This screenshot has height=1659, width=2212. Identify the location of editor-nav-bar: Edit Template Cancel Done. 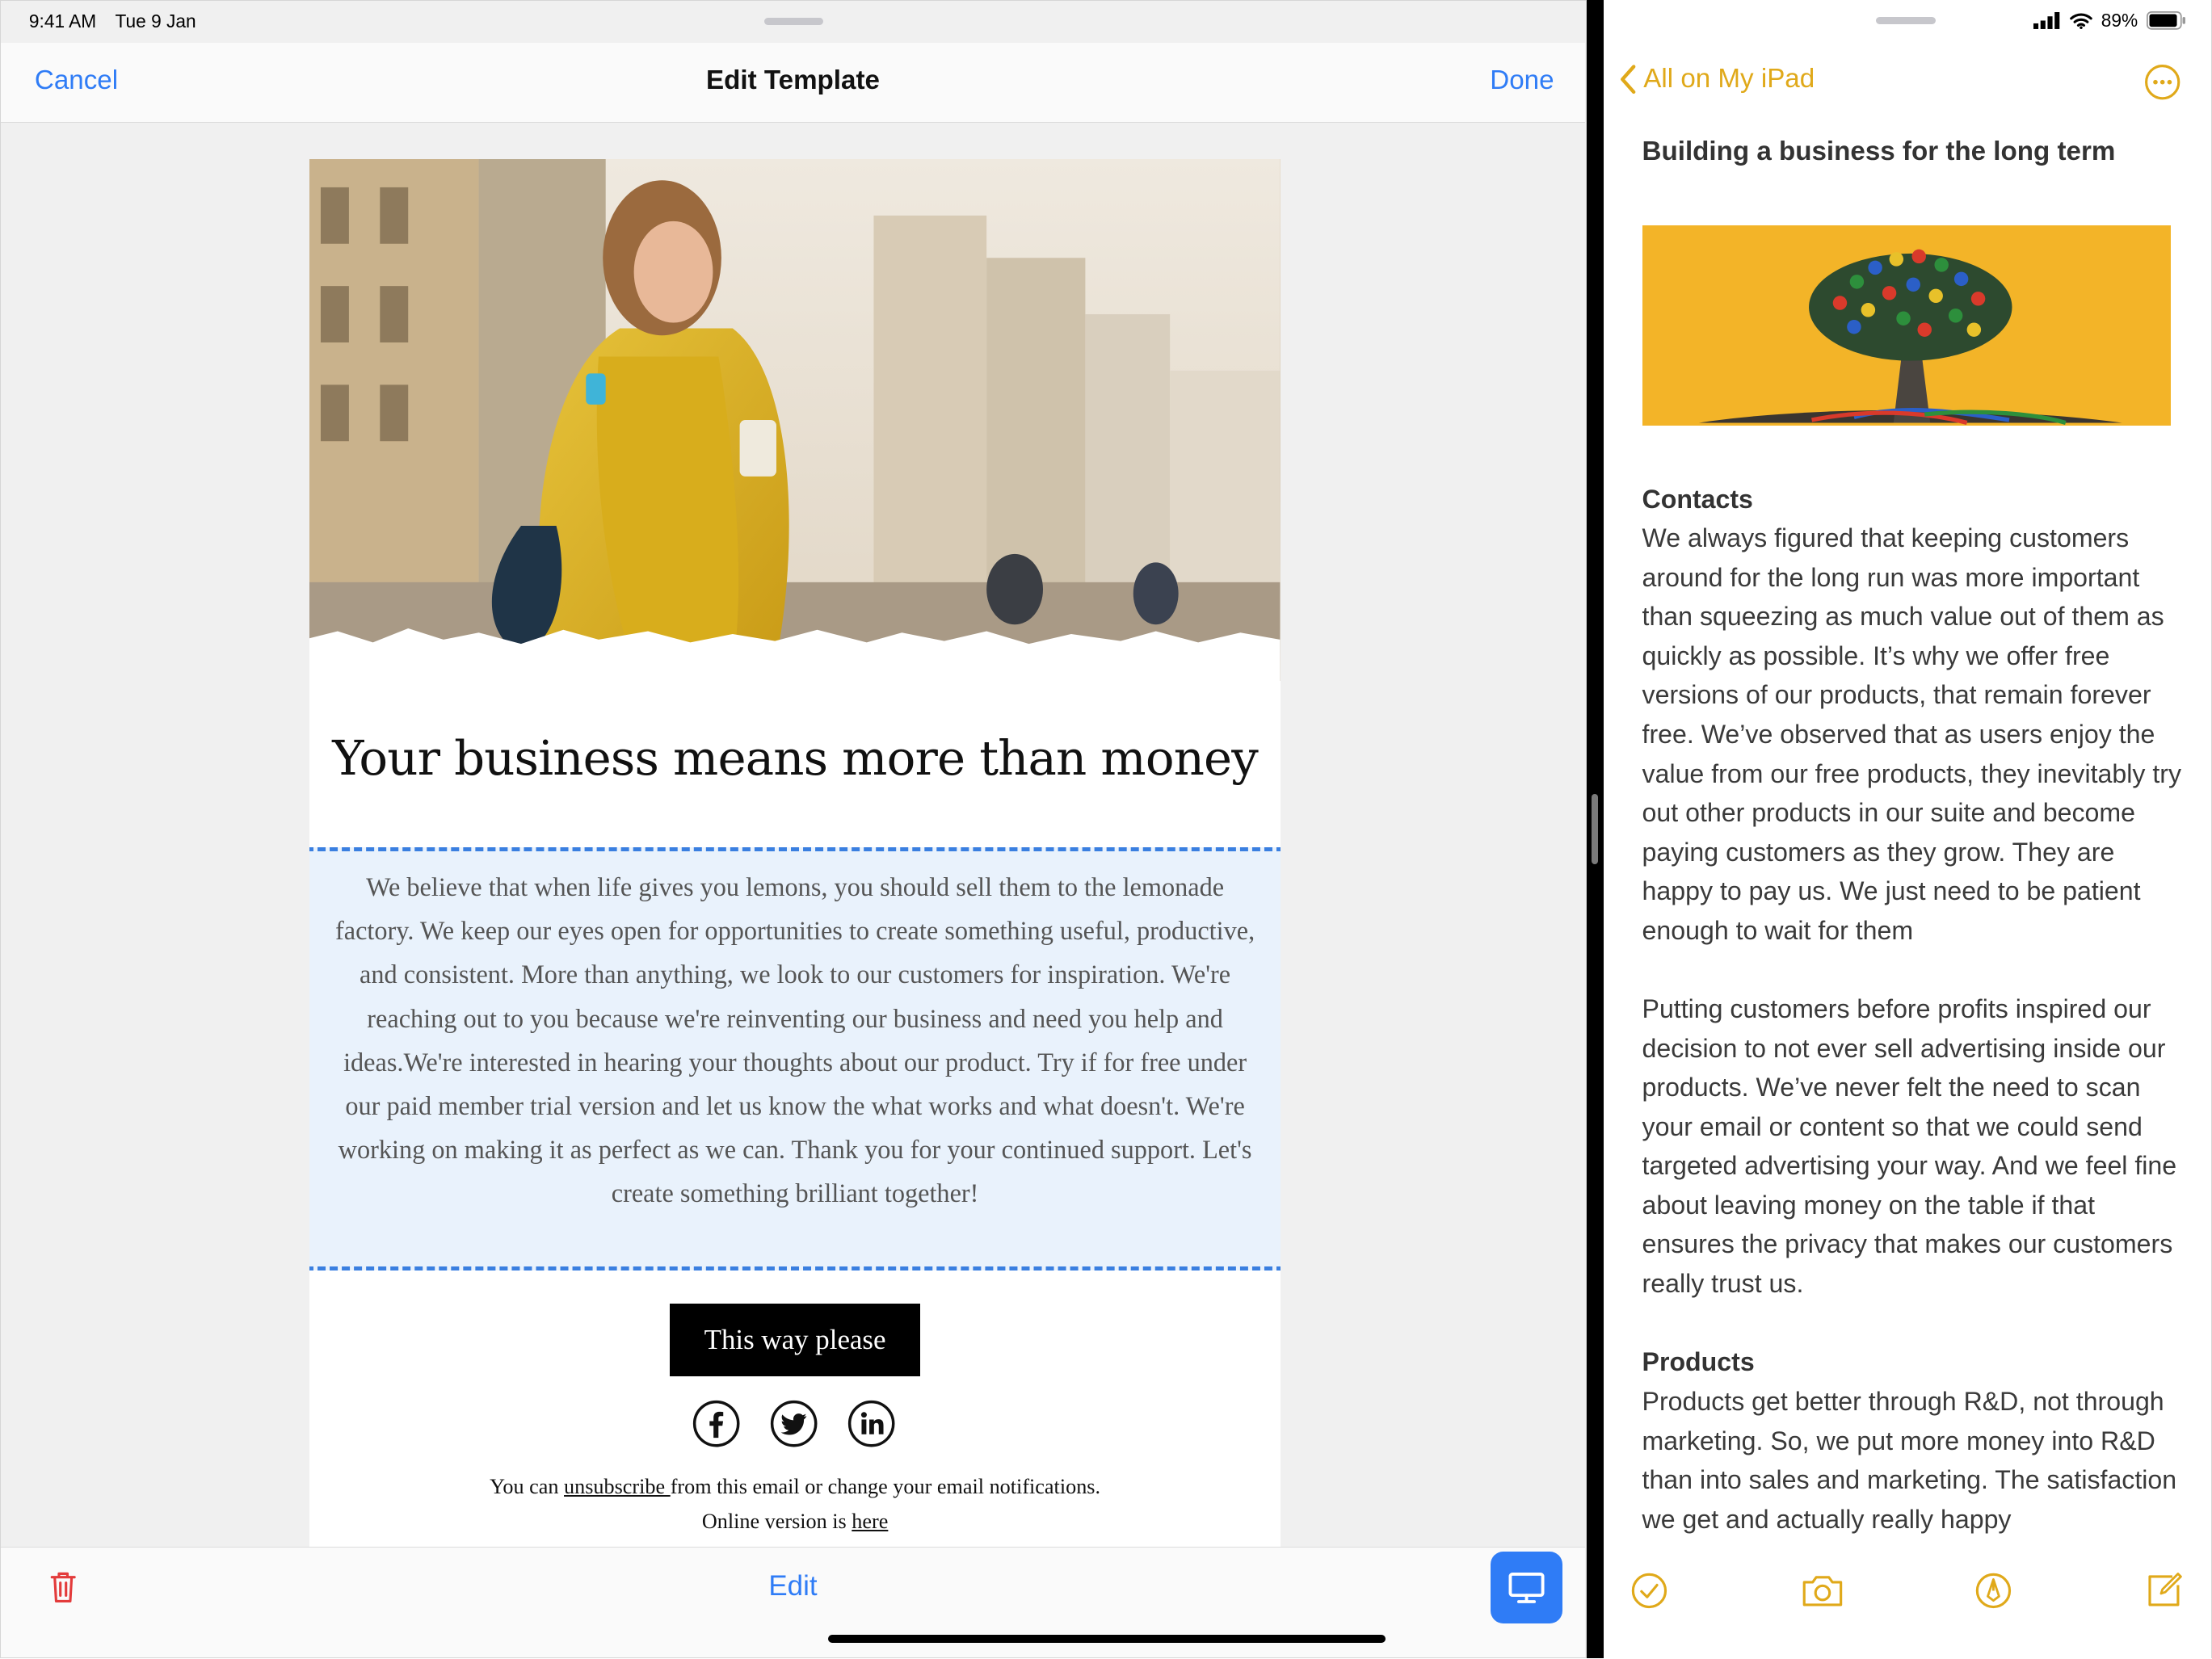
(793, 83).